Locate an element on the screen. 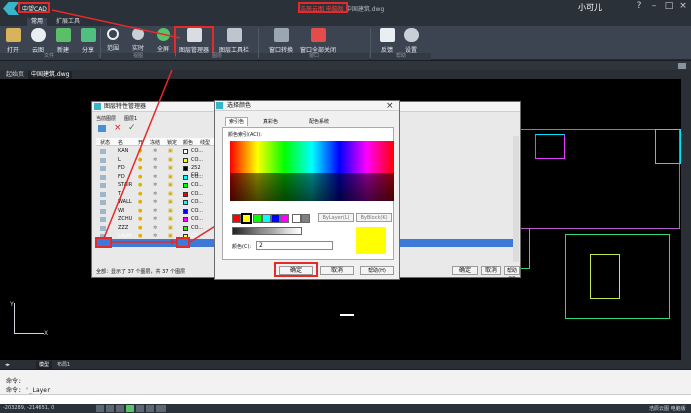 The image size is (691, 413). color-input-label: 颜色(C): is located at coordinates (242, 247).